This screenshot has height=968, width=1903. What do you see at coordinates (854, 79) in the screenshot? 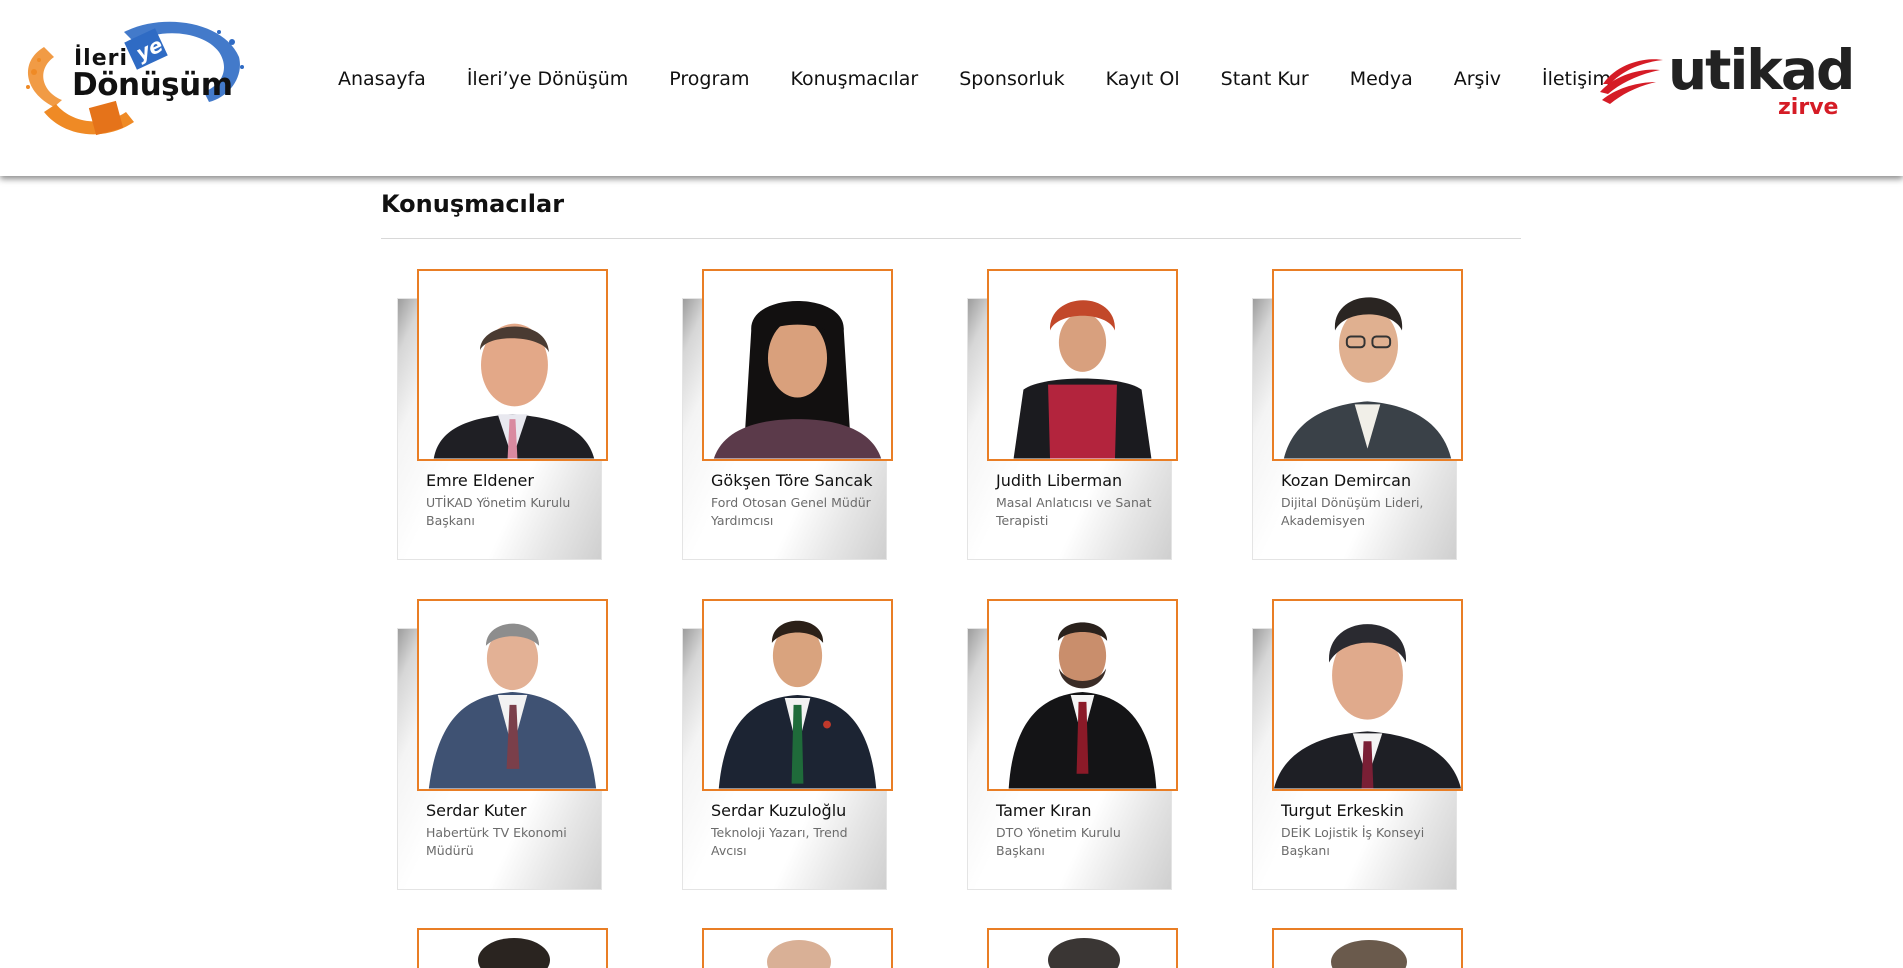
I see `nav-item-konusmacilar: Konuşmacılar` at bounding box center [854, 79].